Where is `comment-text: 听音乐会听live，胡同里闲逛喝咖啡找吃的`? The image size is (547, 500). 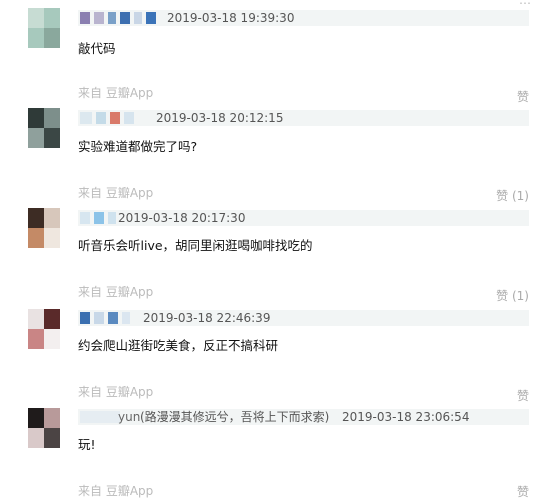
comment-text: 听音乐会听live，胡同里闲逛喝咖啡找吃的 is located at coordinates (195, 245).